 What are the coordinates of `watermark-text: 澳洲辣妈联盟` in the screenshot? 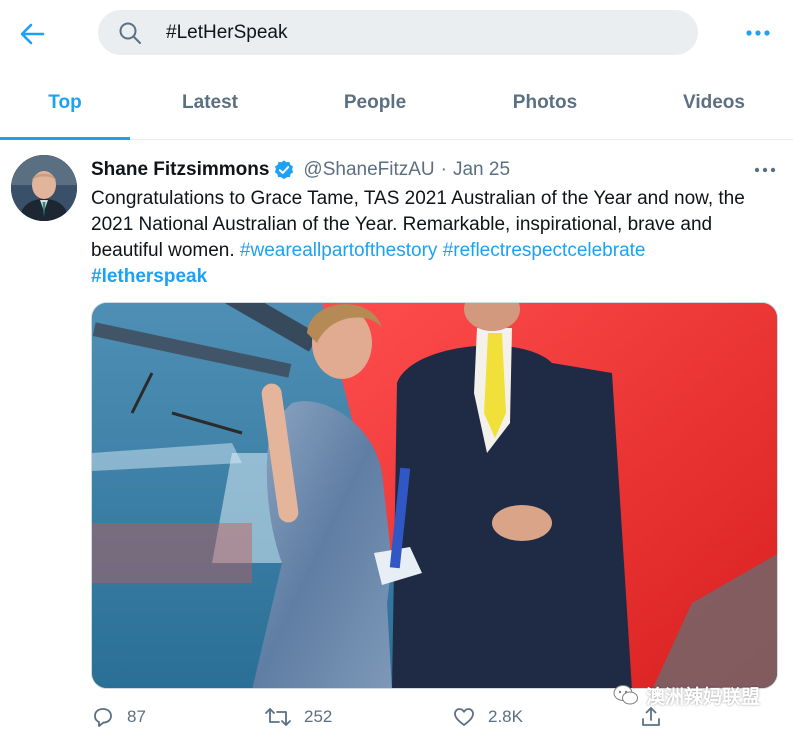 It's located at (703, 697).